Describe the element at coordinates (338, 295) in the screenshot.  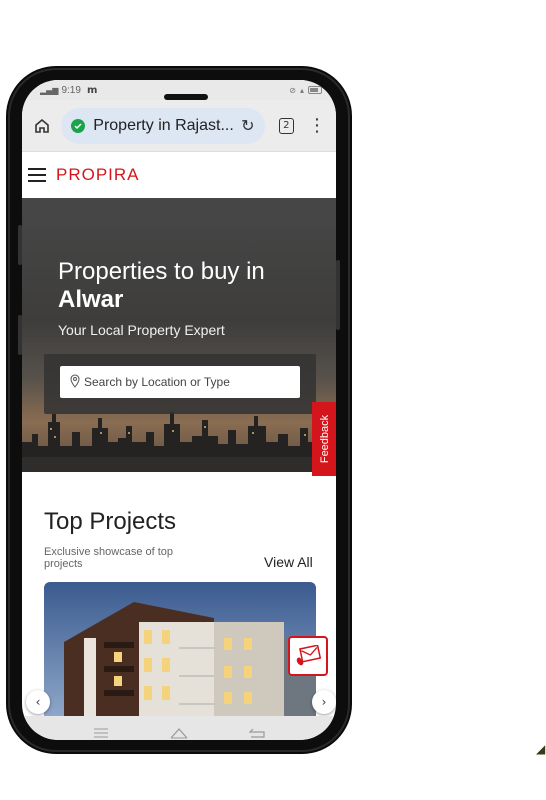
I see `side-button` at that location.